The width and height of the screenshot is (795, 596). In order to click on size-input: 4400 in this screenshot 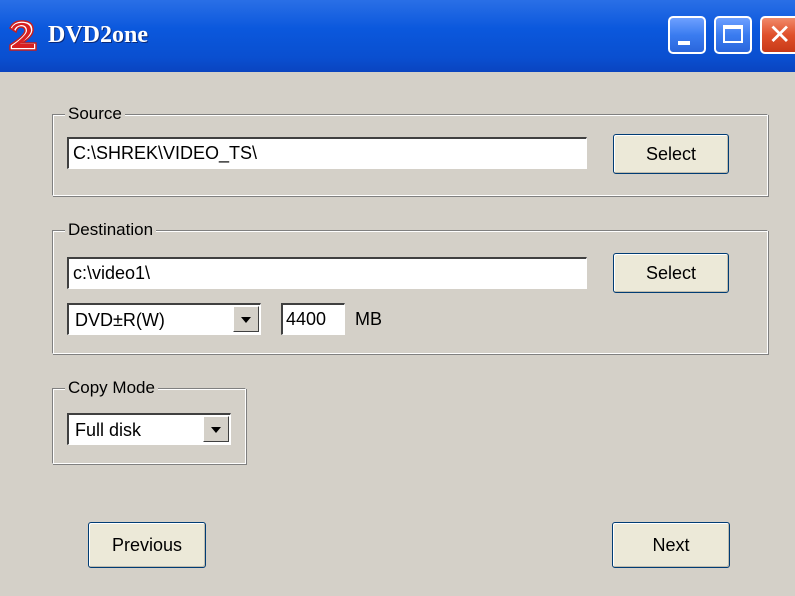, I will do `click(313, 319)`.